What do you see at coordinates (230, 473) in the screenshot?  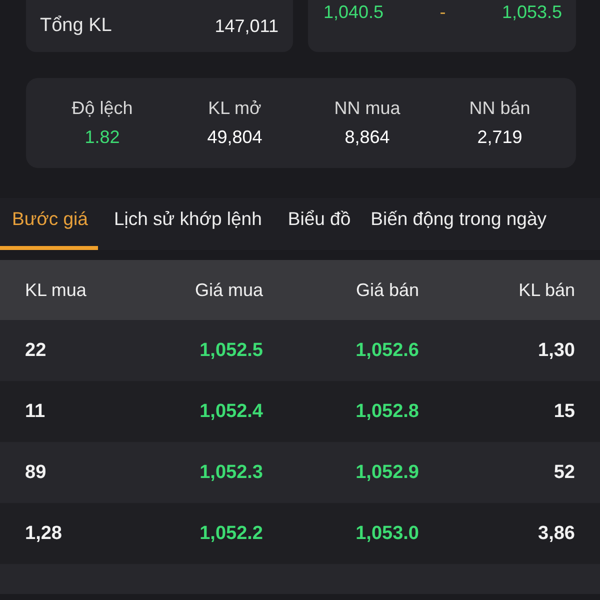 I see `table-cell-text: 1,052.3` at bounding box center [230, 473].